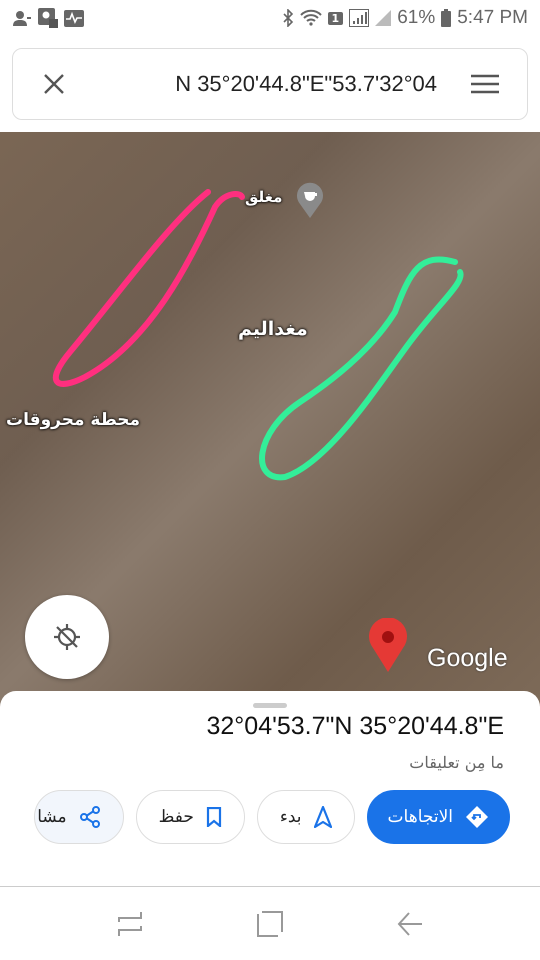  Describe the element at coordinates (456, 762) in the screenshot. I see `place-subtitle: ما مِن تعليقات` at that location.